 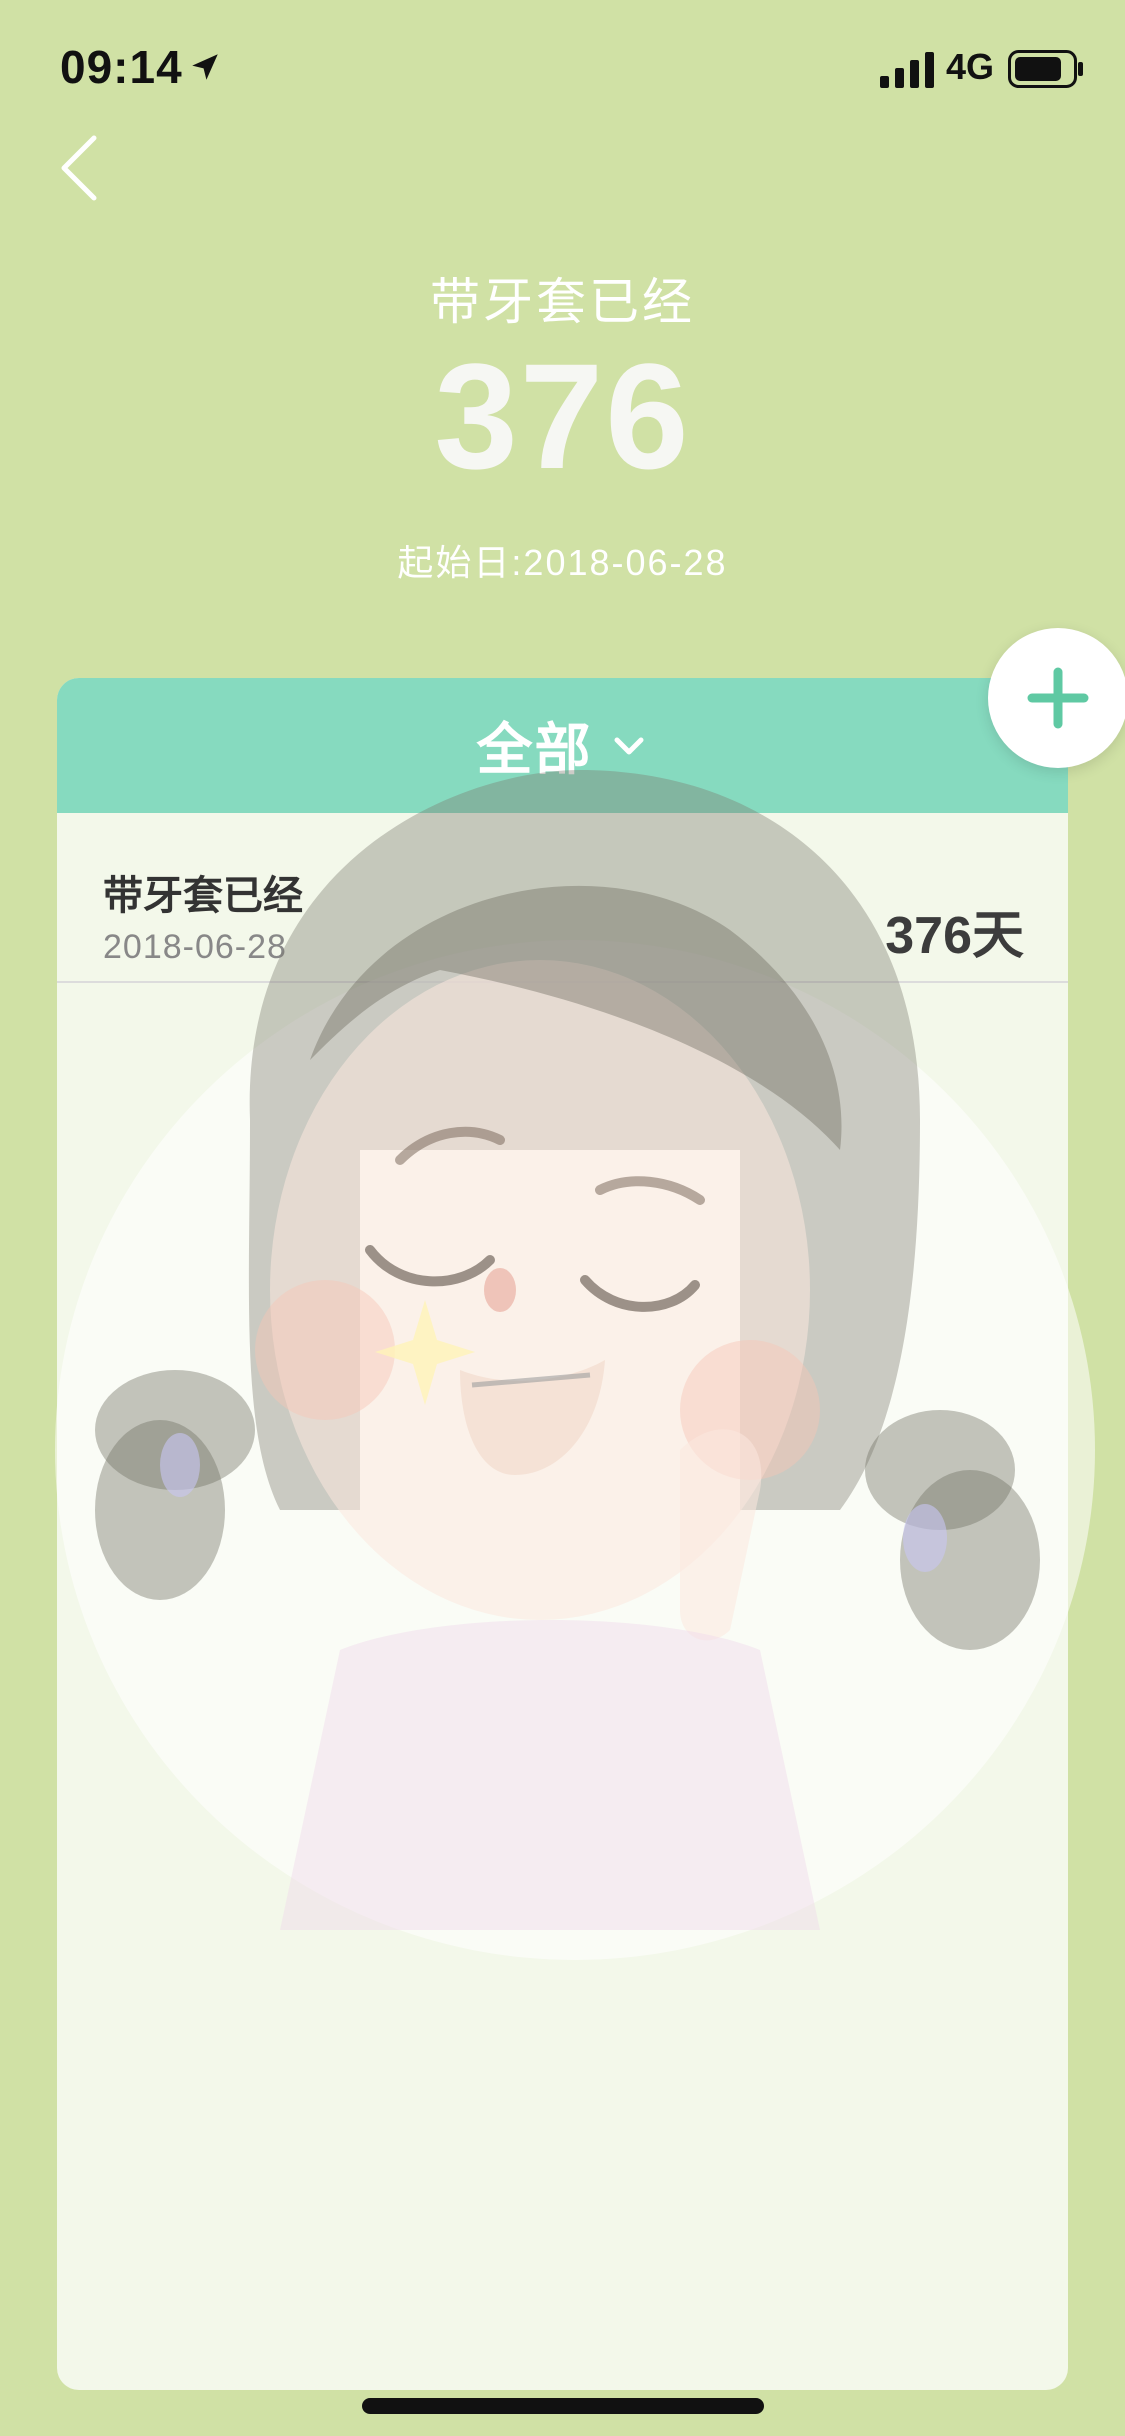 I want to click on chevron-down-icon, so click(x=628, y=745).